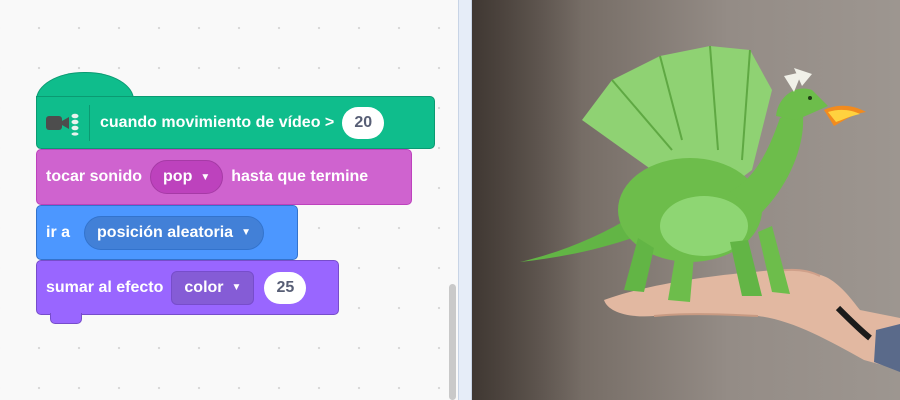 The height and width of the screenshot is (400, 900). What do you see at coordinates (217, 122) in the screenshot?
I see `video-motion-label: cuando movimiento de vídeo >` at bounding box center [217, 122].